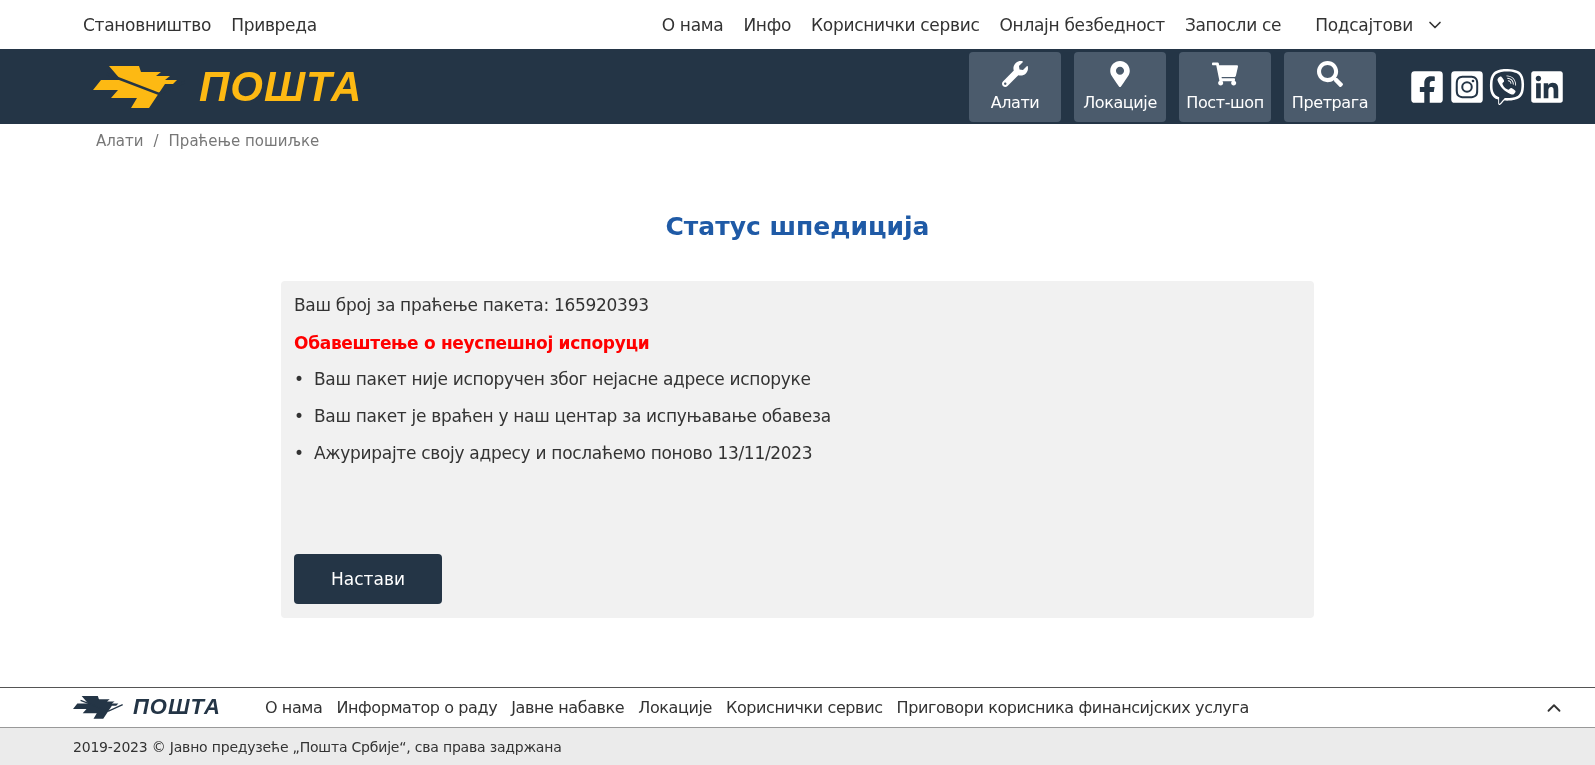 The image size is (1595, 765). Describe the element at coordinates (568, 707) in the screenshot. I see `footer-link: Јавне набавке` at that location.